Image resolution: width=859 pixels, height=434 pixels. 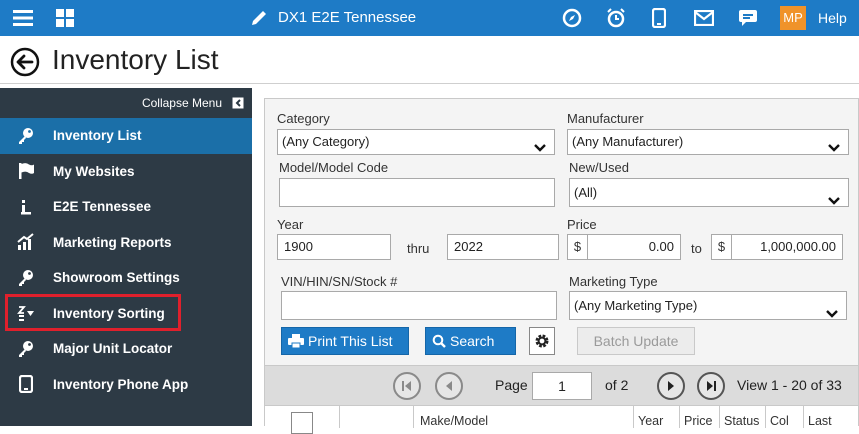 What do you see at coordinates (116, 278) in the screenshot?
I see `sidebar-item-label: Showroom Settings` at bounding box center [116, 278].